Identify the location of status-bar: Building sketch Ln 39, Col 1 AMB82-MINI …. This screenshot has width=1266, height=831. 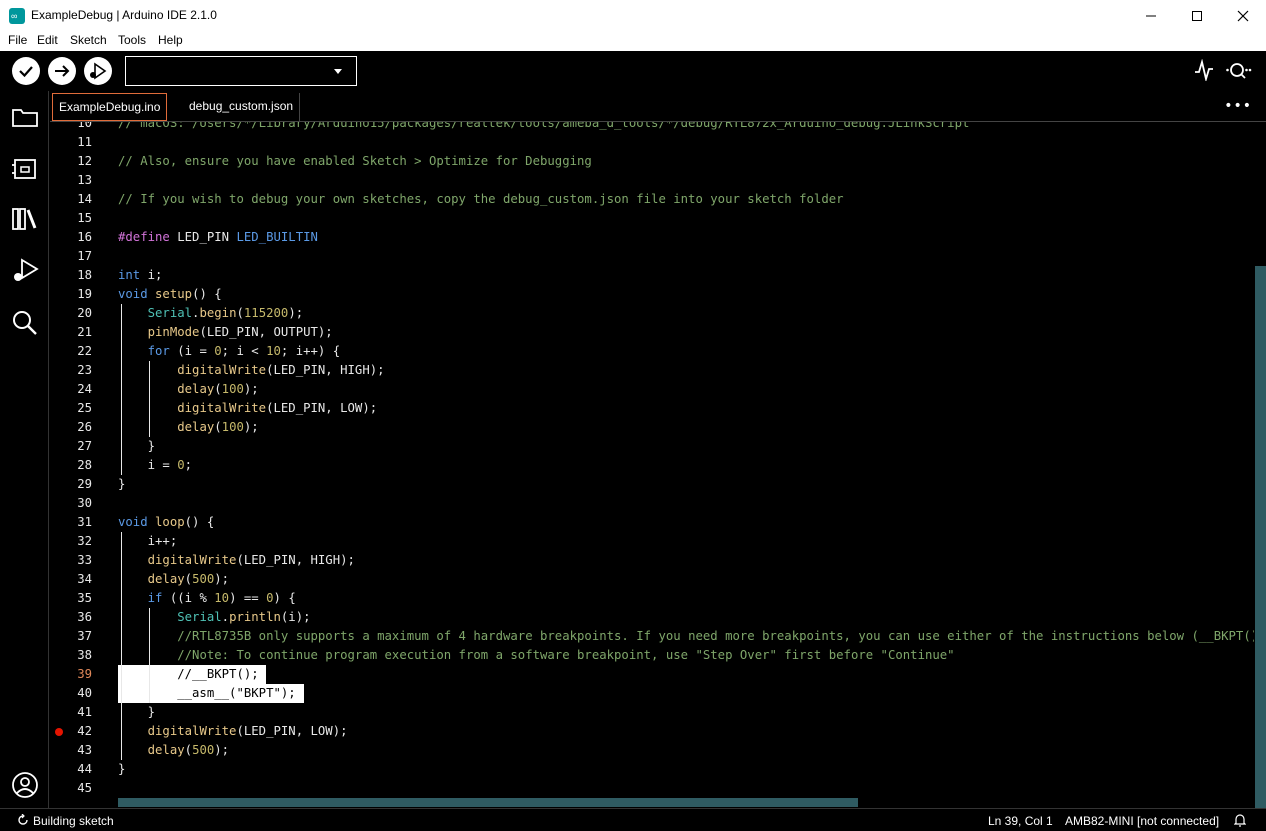
(633, 819).